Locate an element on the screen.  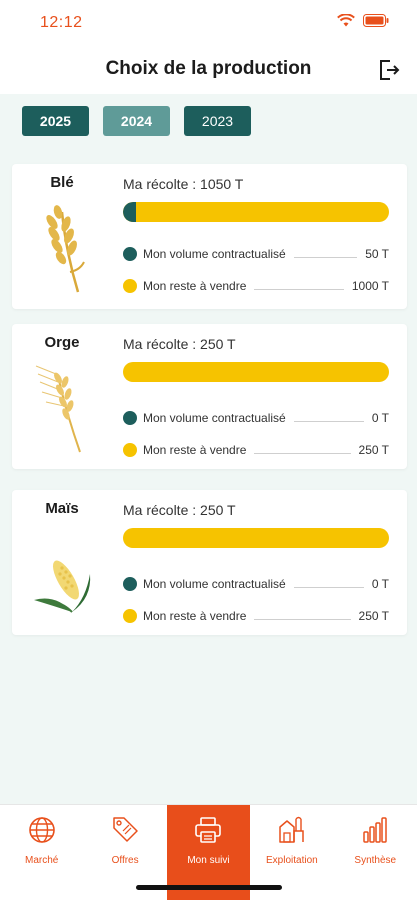
legend-contracted: Mon volume contractualisé 50 T is located at coordinates (256, 254).